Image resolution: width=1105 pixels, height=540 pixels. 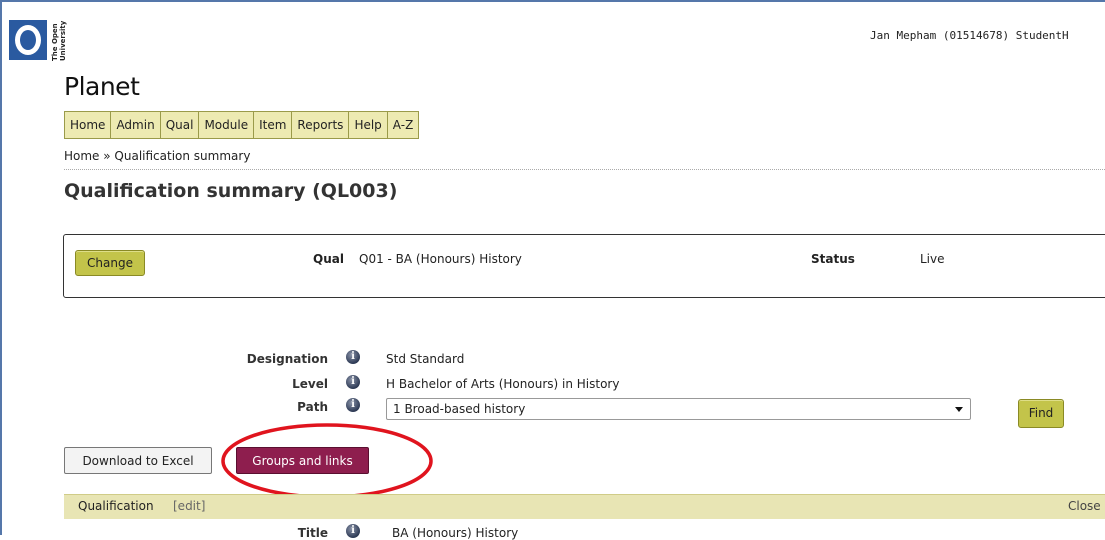 What do you see at coordinates (116, 506) in the screenshot?
I see `section-title: Qualification` at bounding box center [116, 506].